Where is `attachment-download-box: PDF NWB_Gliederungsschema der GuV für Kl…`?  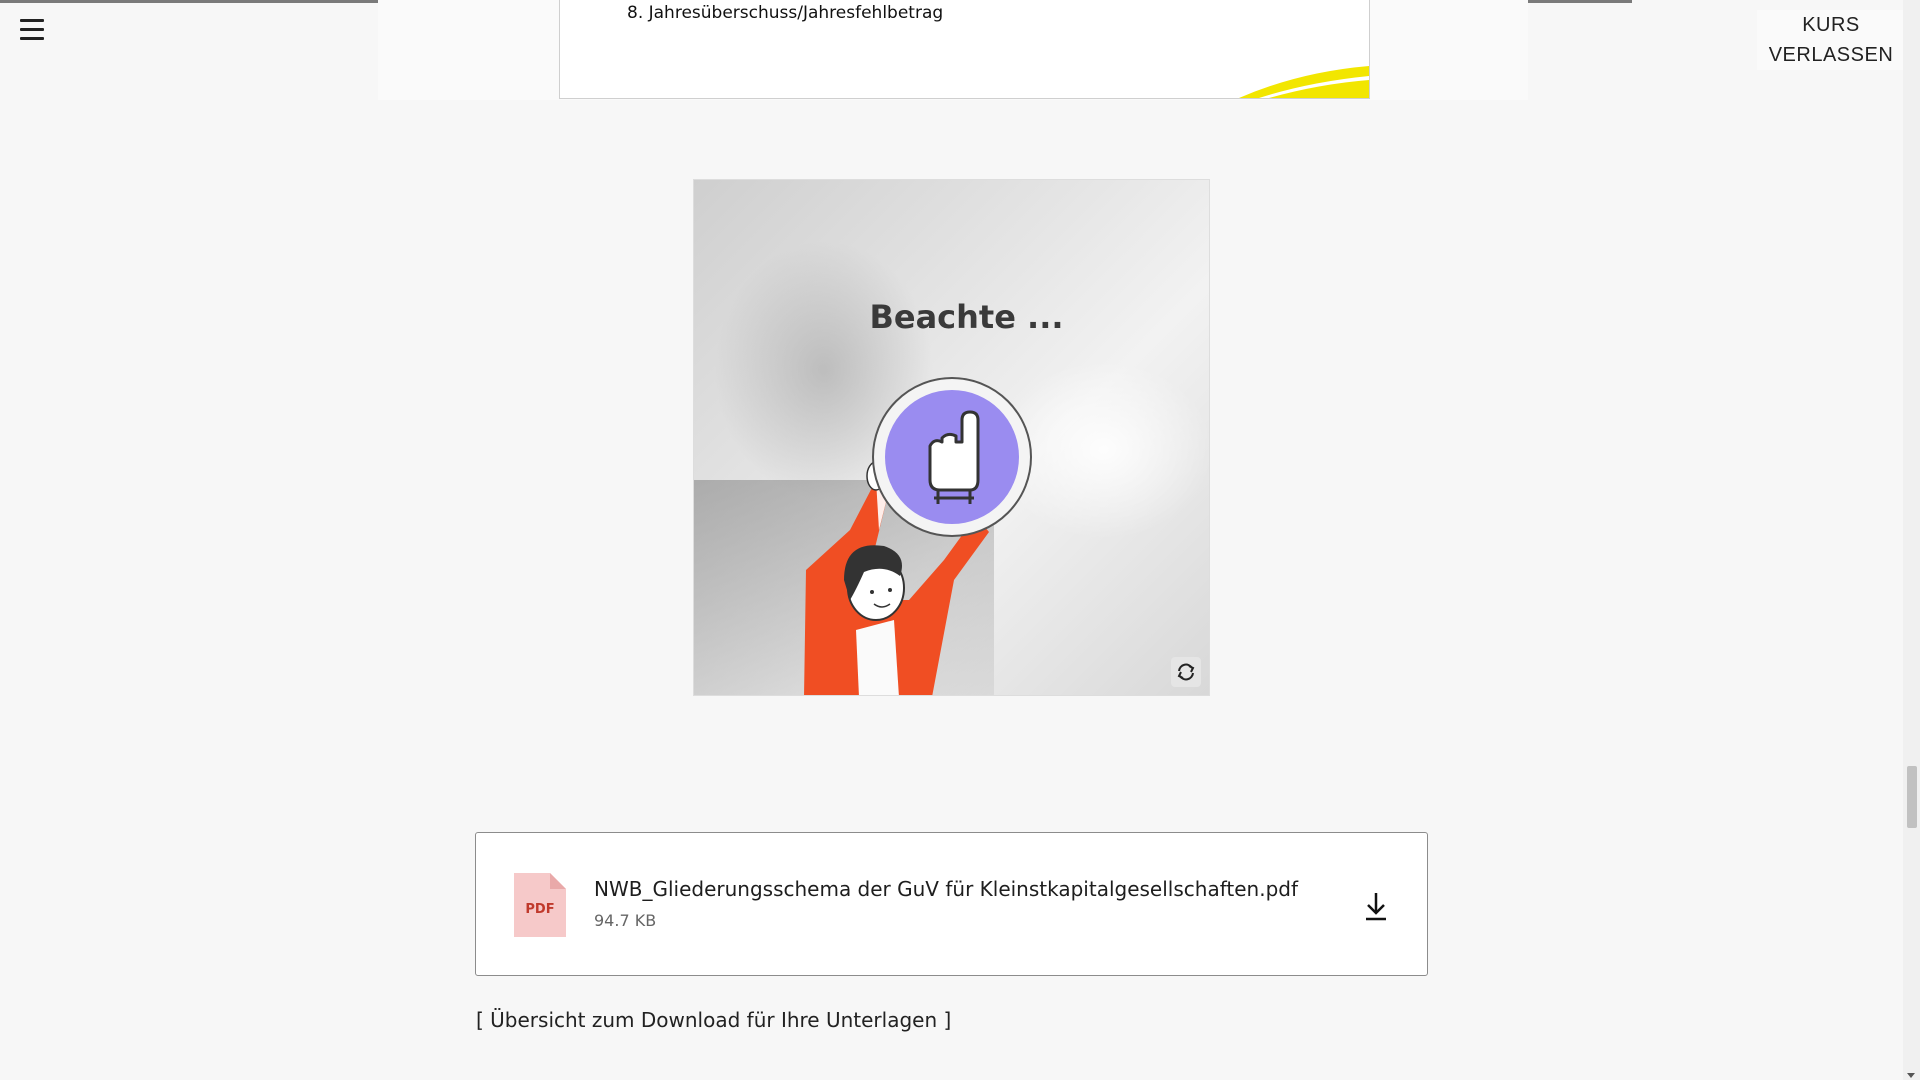
attachment-download-box: PDF NWB_Gliederungsschema der GuV für Kl… is located at coordinates (951, 904).